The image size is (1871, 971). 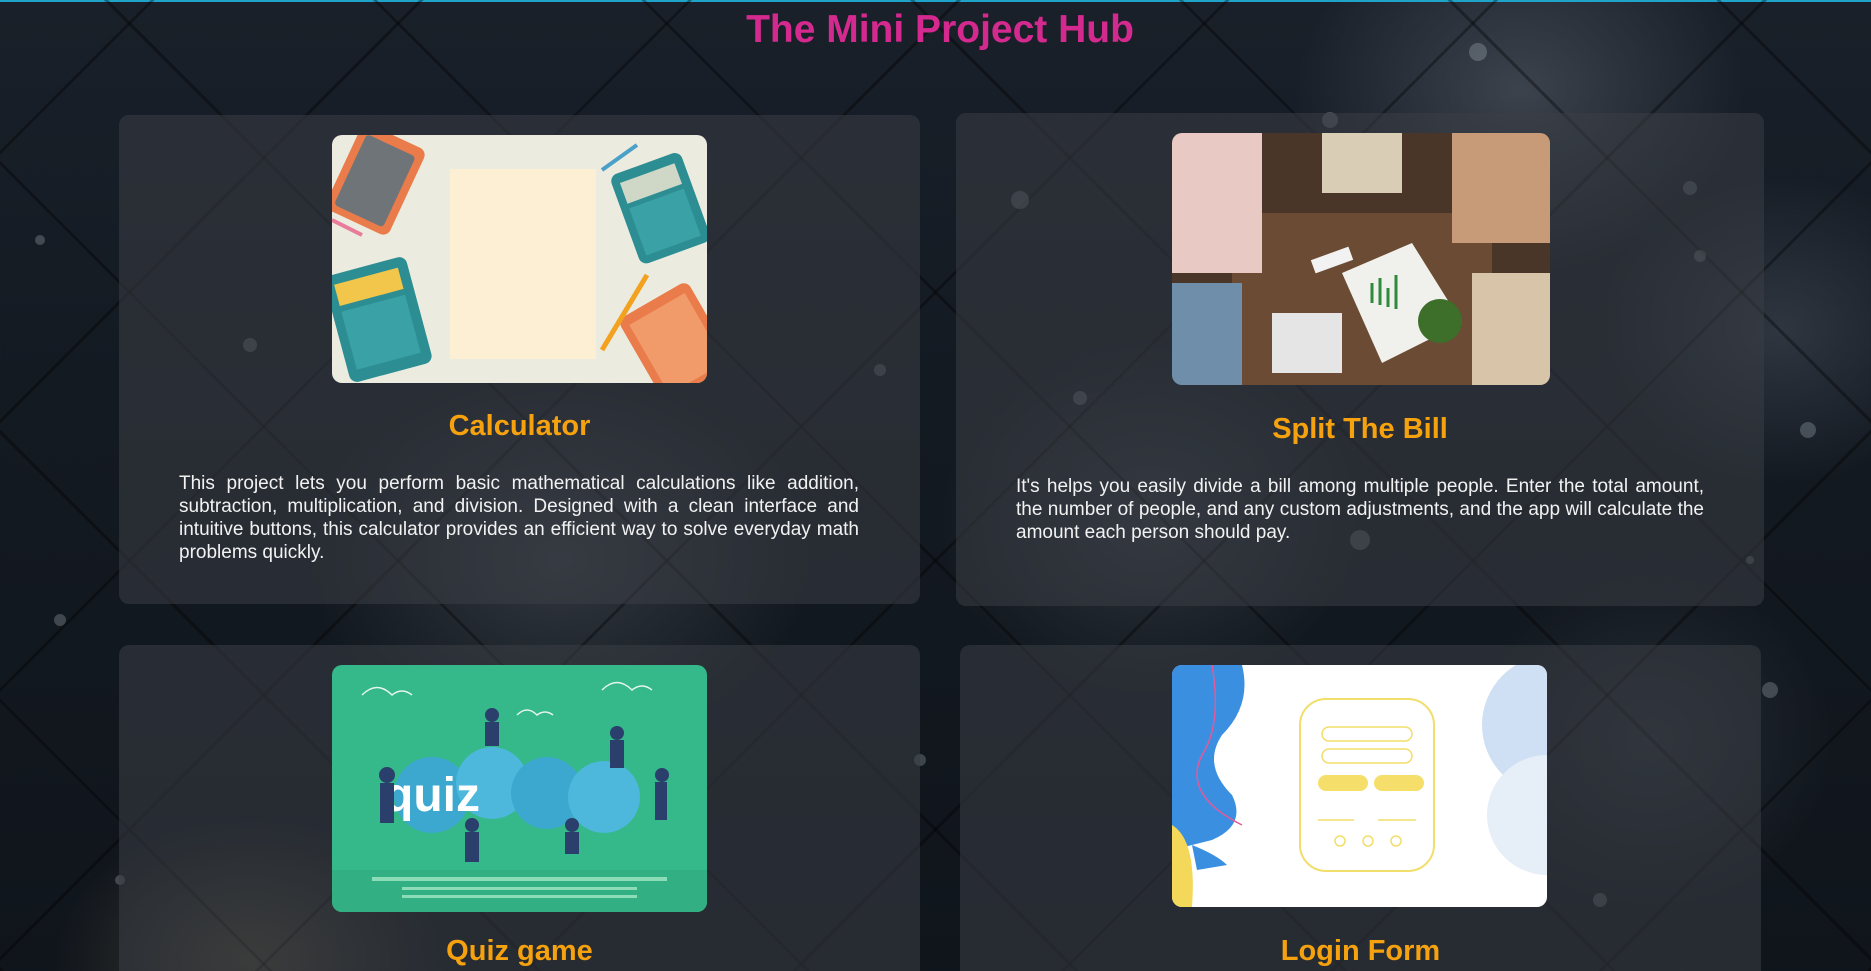 I want to click on card-title: Login Form, so click(x=1360, y=951).